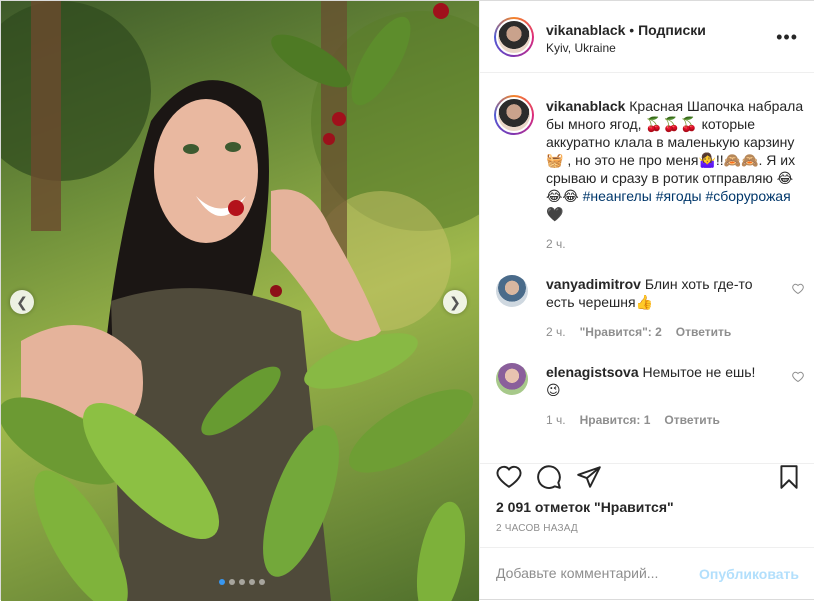  I want to click on comment-likes: "Нравится": 2, so click(621, 332).